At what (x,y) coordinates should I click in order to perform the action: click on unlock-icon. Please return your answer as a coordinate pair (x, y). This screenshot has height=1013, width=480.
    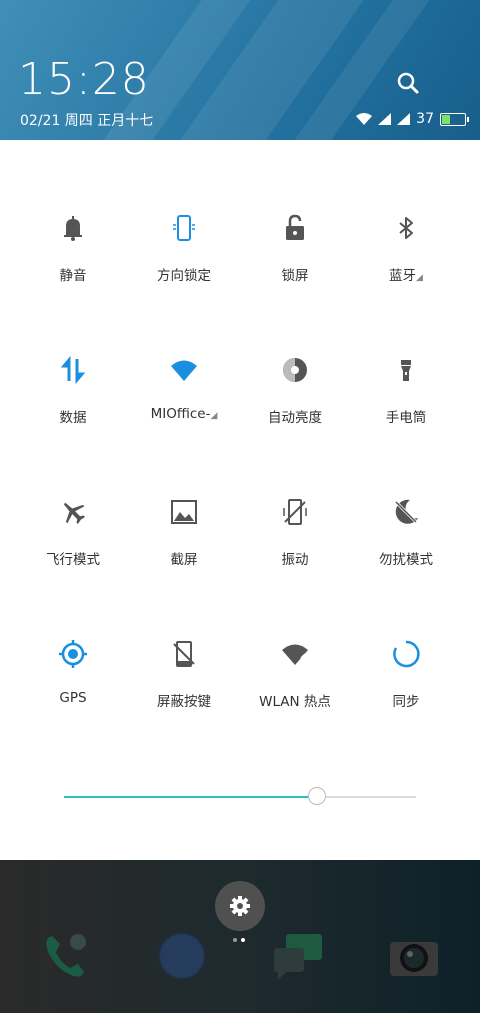
    Looking at the image, I should click on (295, 227).